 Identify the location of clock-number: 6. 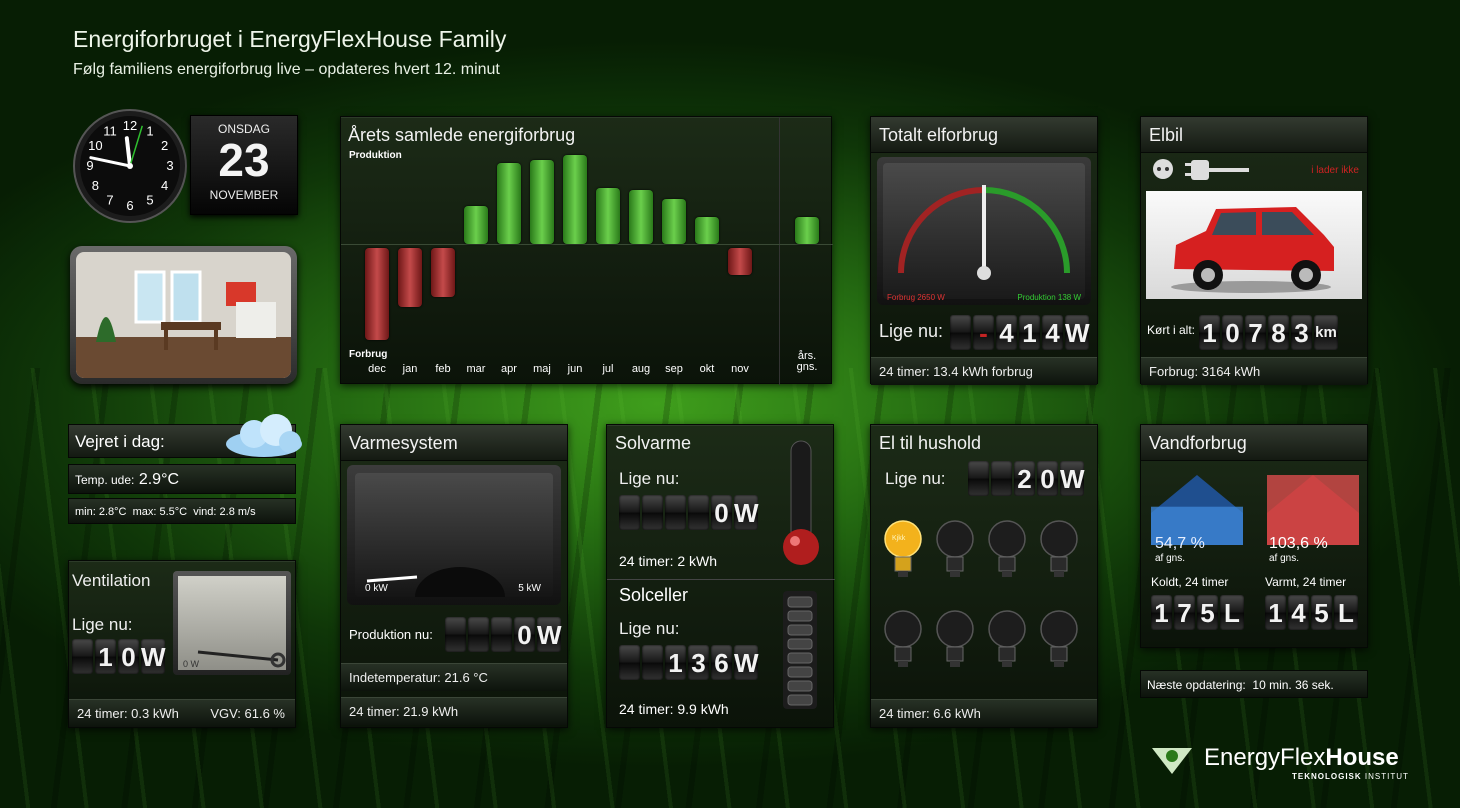
(129, 205).